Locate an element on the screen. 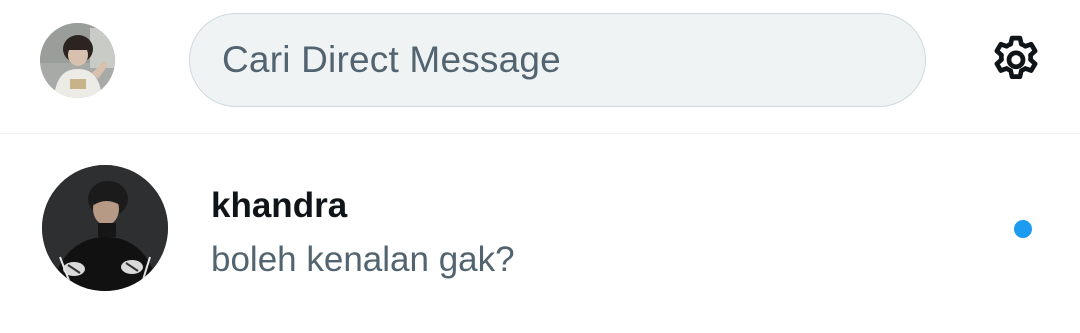 The width and height of the screenshot is (1080, 333). profile-avatar-image is located at coordinates (77, 60).